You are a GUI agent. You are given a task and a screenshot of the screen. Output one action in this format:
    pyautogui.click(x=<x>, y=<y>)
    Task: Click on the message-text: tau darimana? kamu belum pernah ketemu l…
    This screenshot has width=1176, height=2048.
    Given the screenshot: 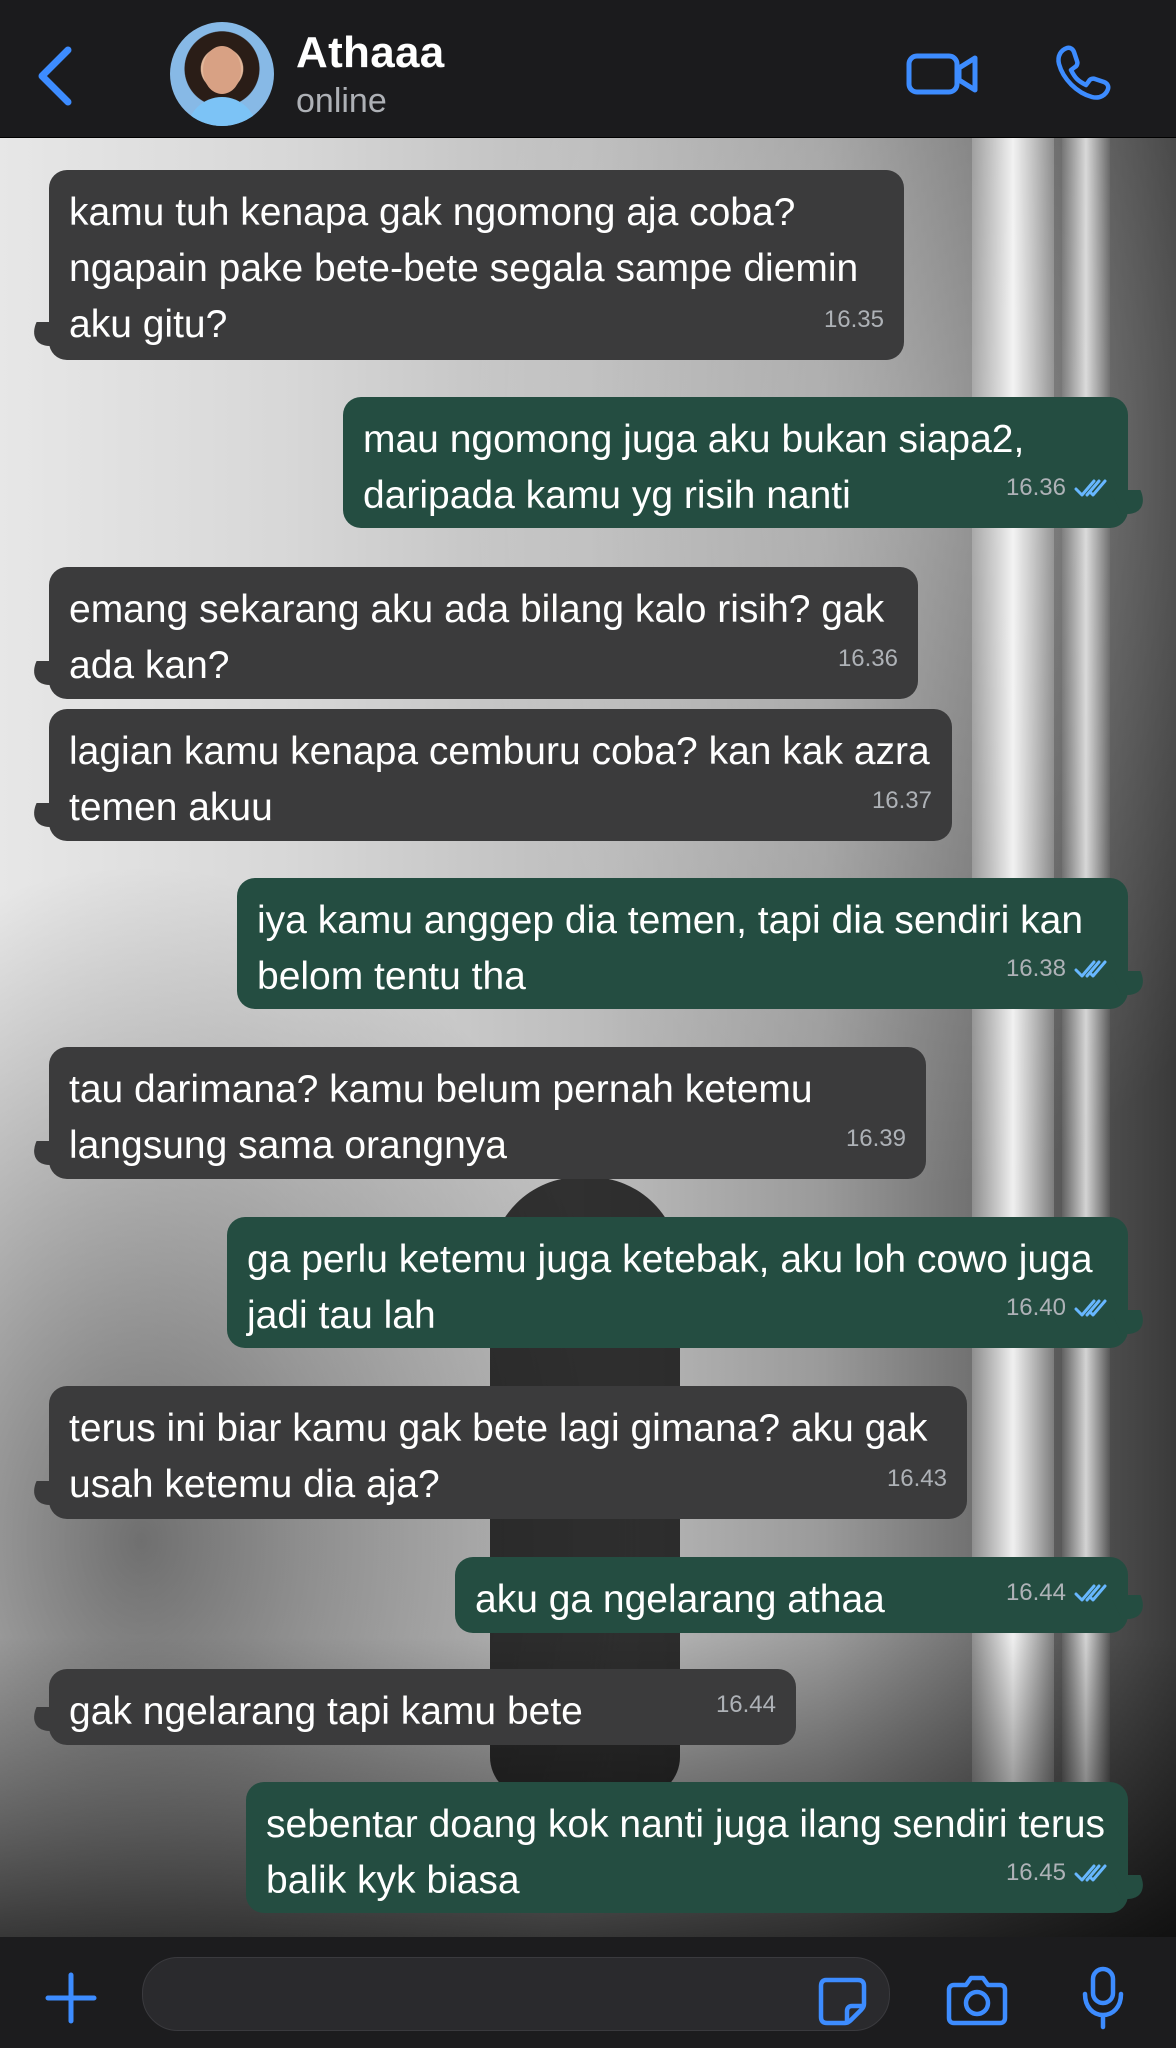 What is the action you would take?
    pyautogui.click(x=441, y=1117)
    